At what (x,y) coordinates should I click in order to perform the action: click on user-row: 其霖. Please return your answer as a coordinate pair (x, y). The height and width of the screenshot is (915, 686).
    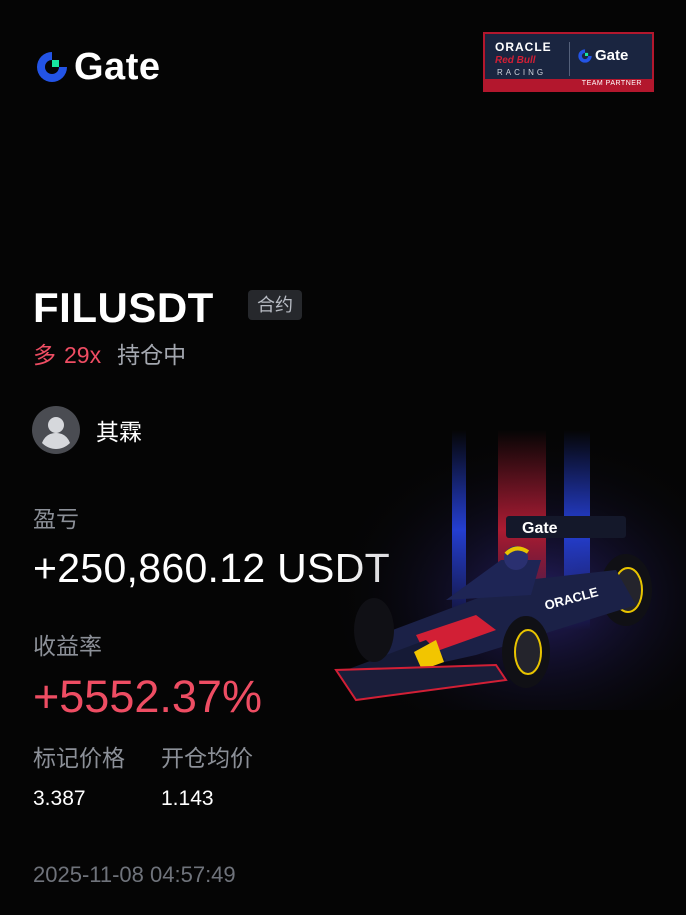
    Looking at the image, I should click on (87, 430).